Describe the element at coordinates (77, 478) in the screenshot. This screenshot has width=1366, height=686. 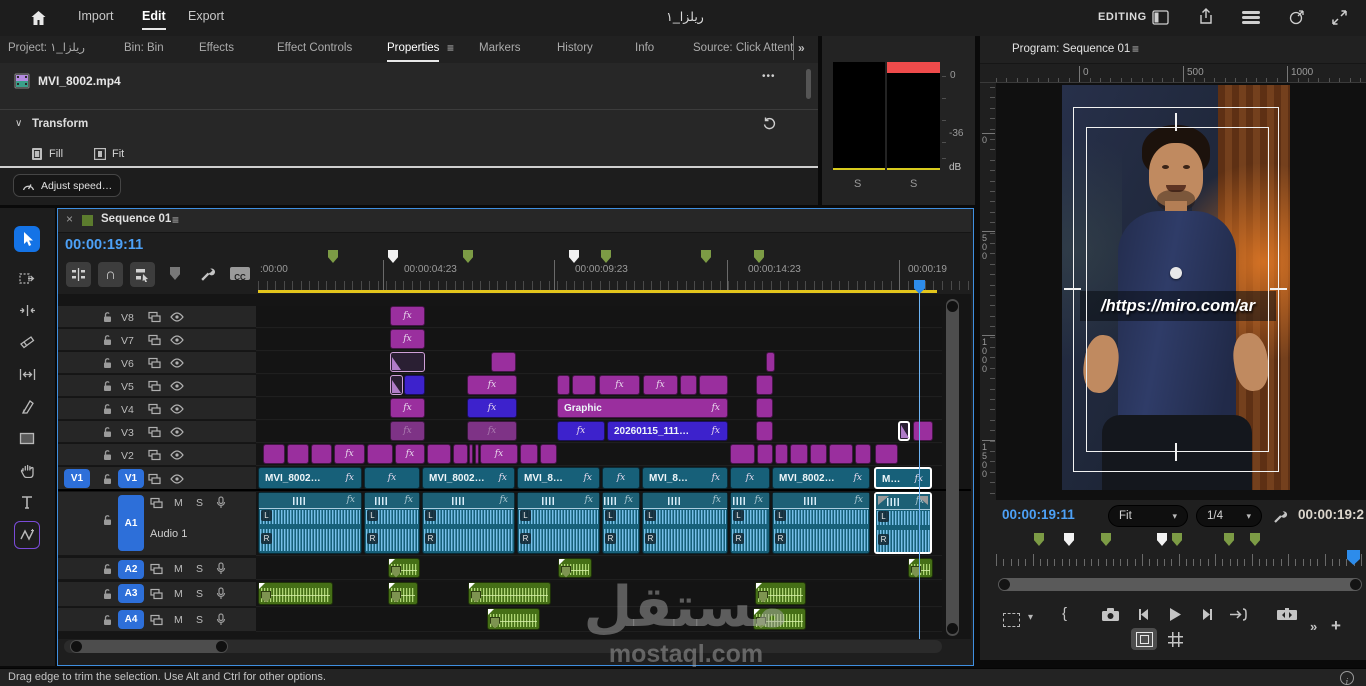
I see `source-patch-v1: V1` at that location.